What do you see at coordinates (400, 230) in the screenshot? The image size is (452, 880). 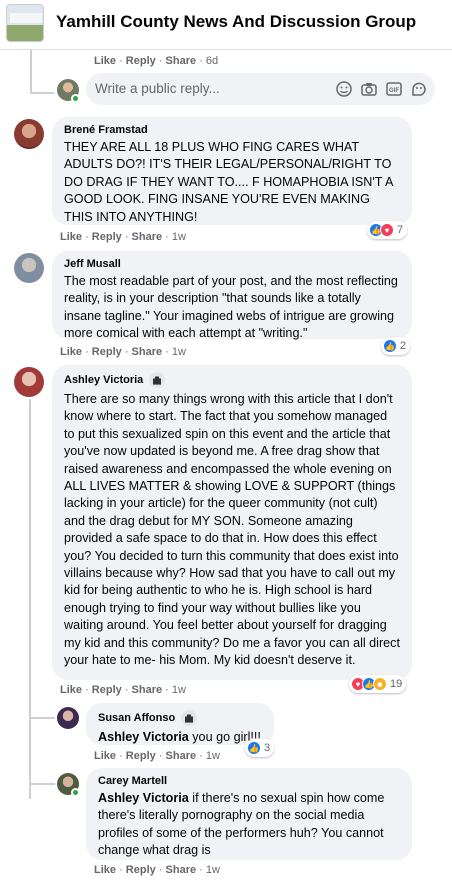 I see `reaction-count: 7` at bounding box center [400, 230].